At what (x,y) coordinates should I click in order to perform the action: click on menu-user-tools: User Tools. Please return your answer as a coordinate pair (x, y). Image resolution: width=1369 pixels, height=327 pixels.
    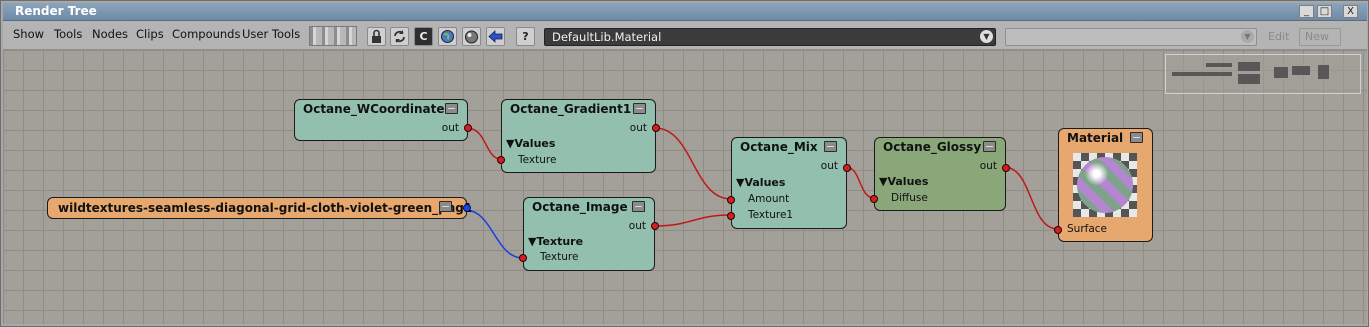
    Looking at the image, I should click on (271, 34).